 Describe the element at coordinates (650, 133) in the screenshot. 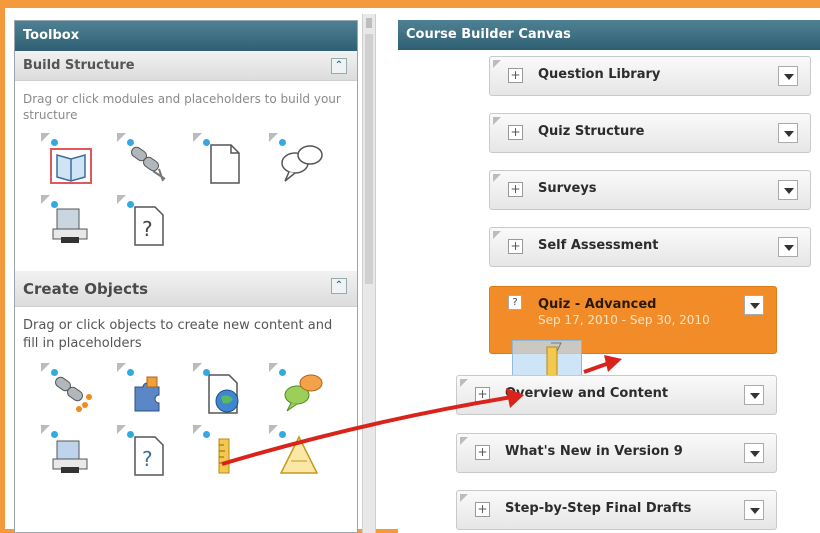

I see `module-quiz-structure: + Quiz Structure` at that location.